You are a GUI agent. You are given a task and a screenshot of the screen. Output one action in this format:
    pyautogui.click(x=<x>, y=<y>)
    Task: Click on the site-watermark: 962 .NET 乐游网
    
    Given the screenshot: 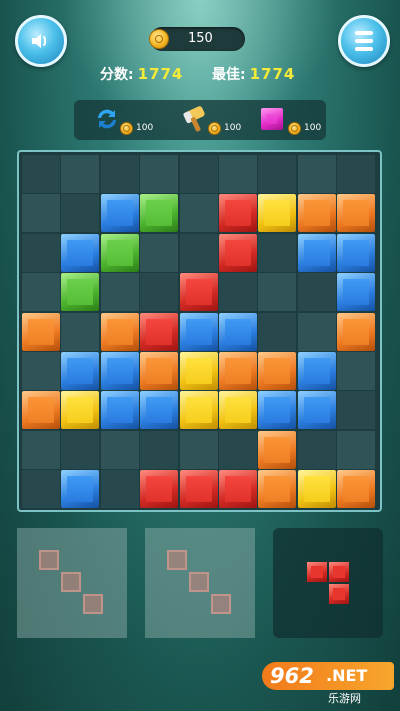 What is the action you would take?
    pyautogui.click(x=328, y=683)
    